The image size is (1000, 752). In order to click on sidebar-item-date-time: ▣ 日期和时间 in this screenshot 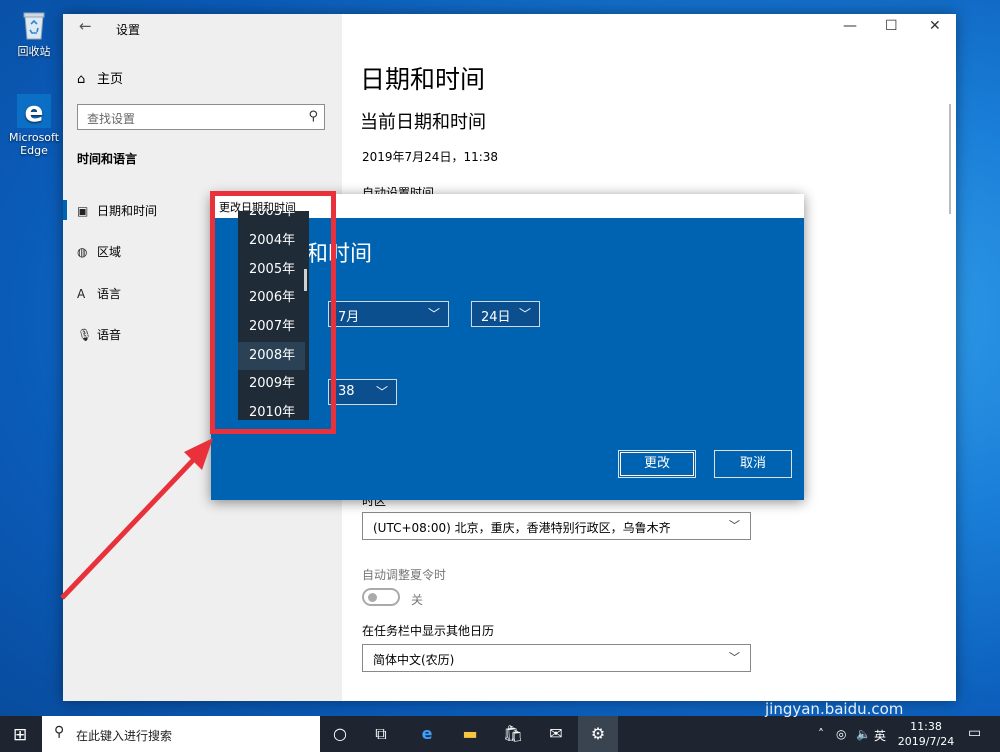, I will do `click(117, 210)`.